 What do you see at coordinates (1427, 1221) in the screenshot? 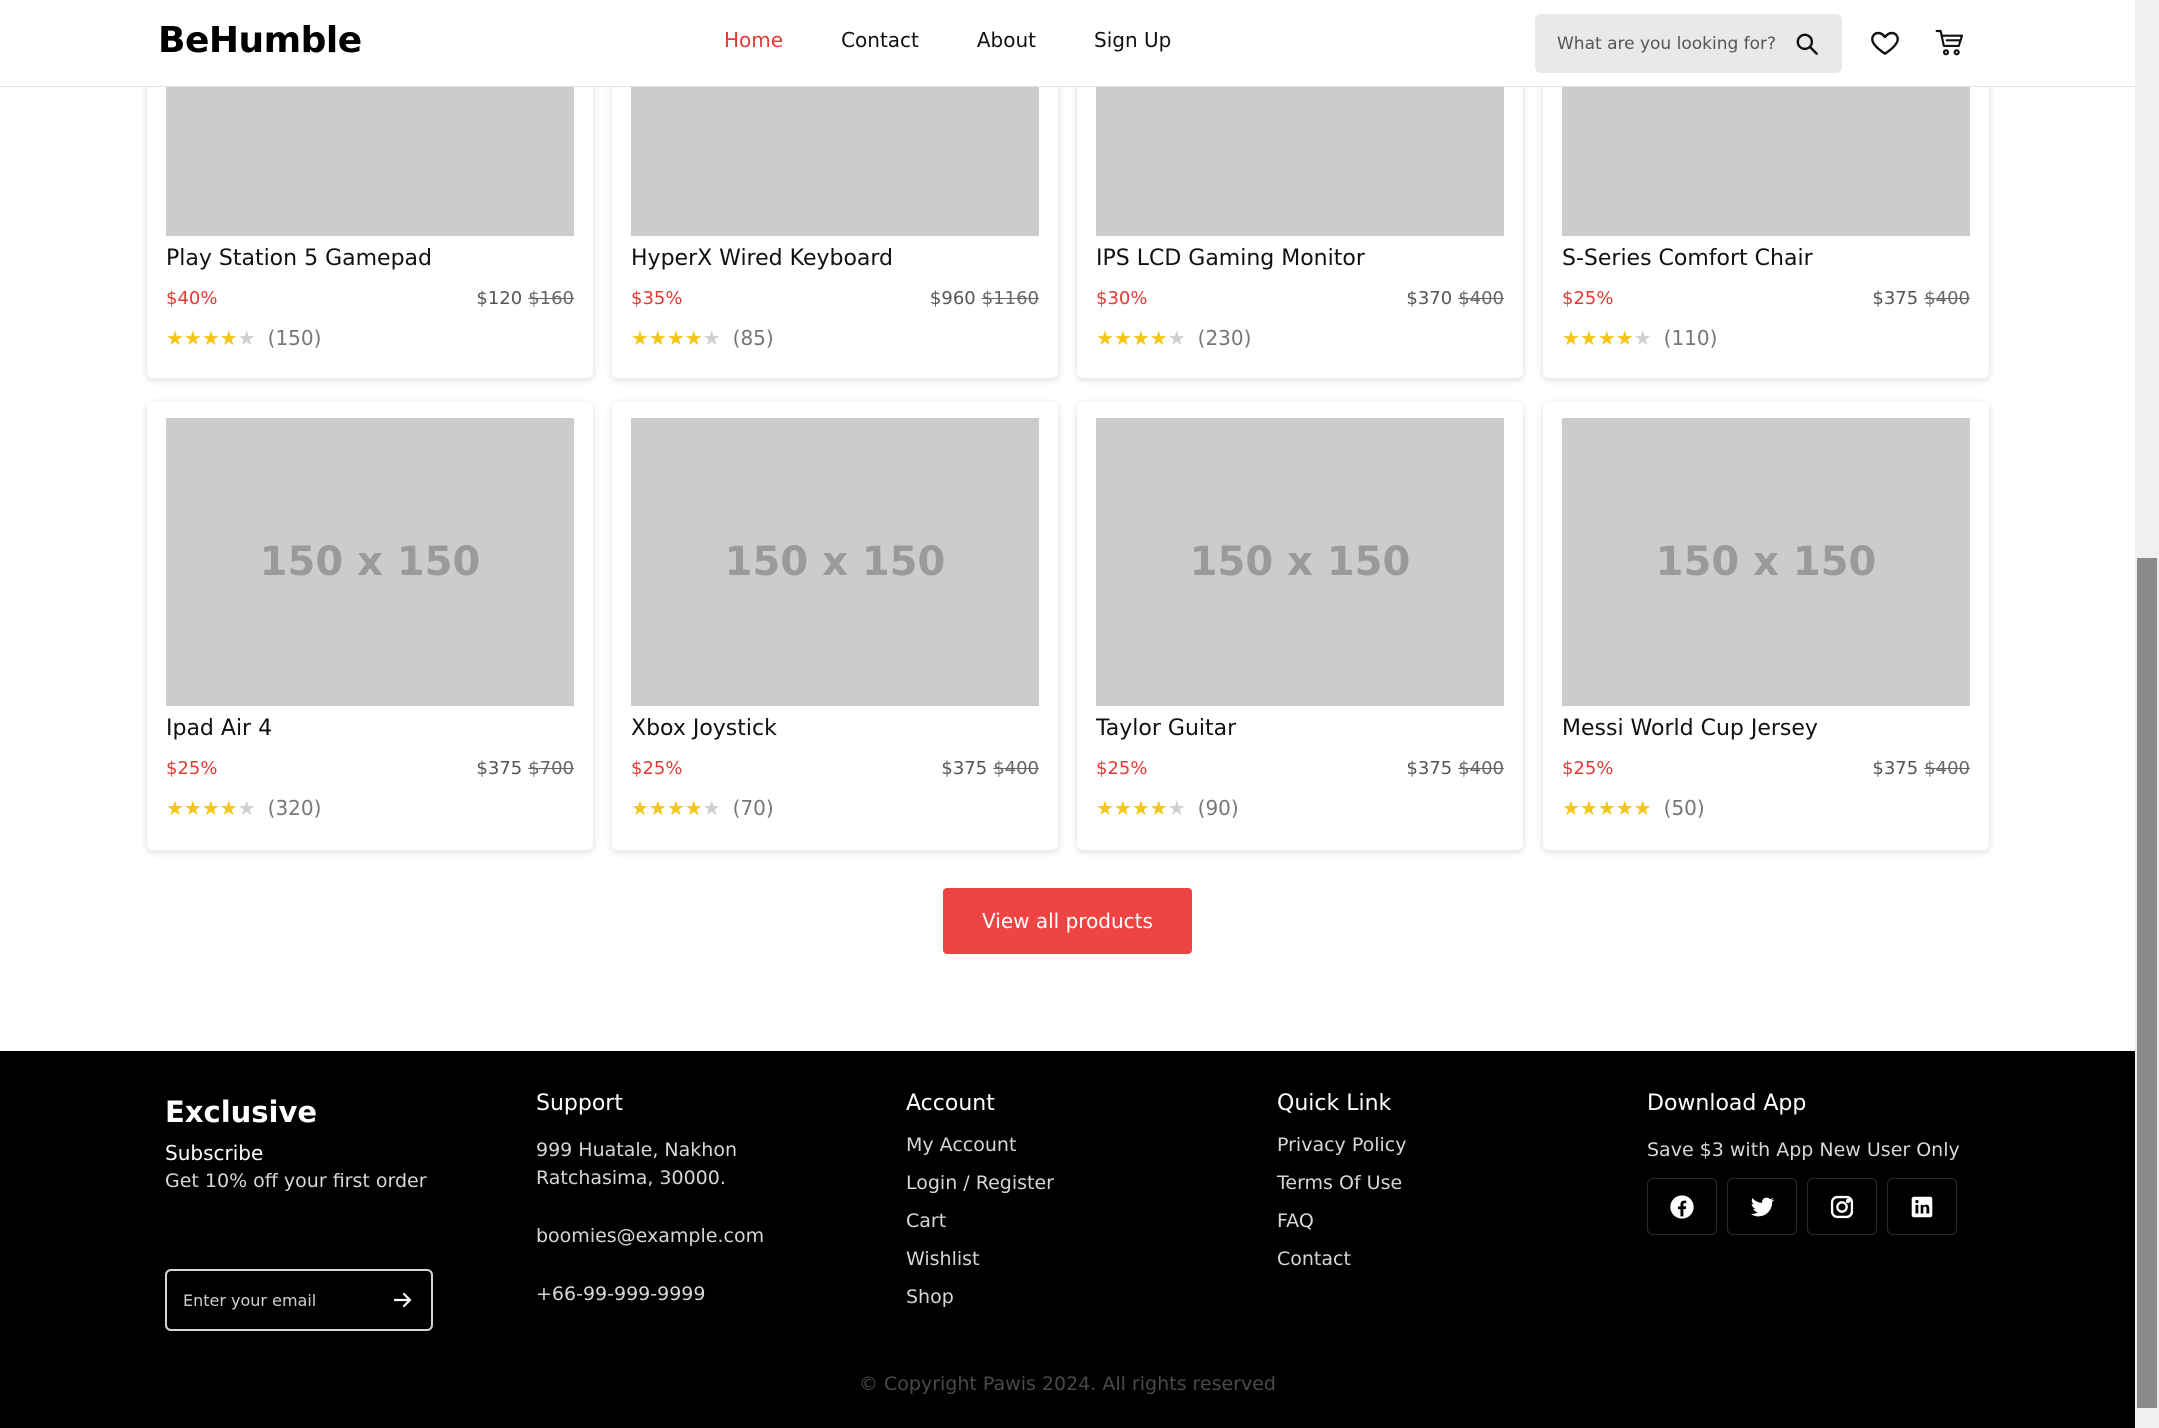
I see `footer-link-faq: FAQ` at bounding box center [1427, 1221].